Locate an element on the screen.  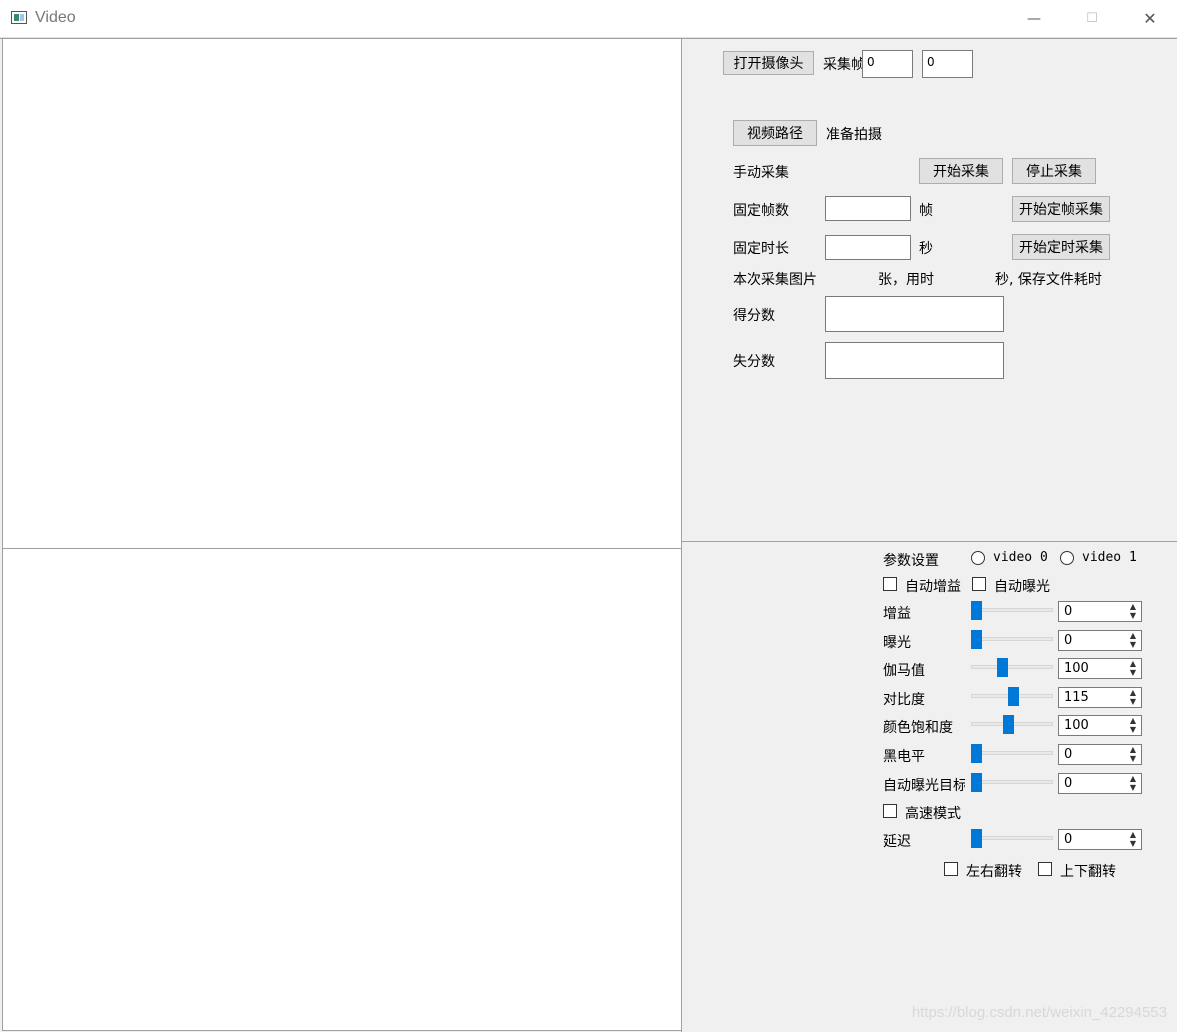
summary-mid: 张，用时 is located at coordinates (906, 280).